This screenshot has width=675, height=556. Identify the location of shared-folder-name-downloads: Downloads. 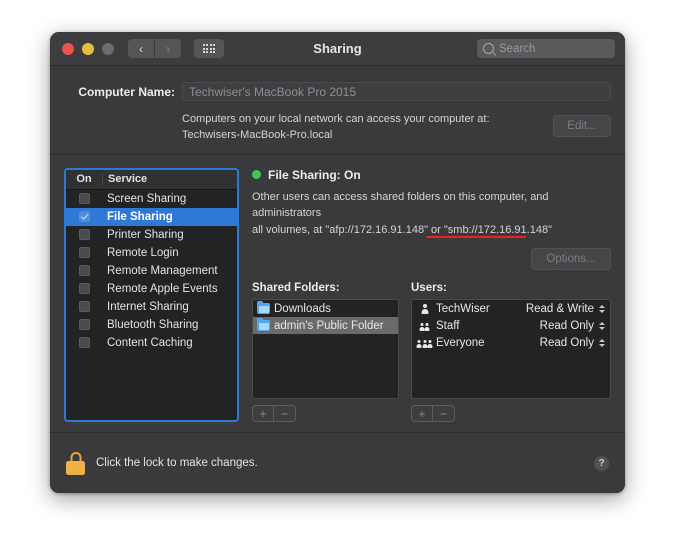
(302, 308).